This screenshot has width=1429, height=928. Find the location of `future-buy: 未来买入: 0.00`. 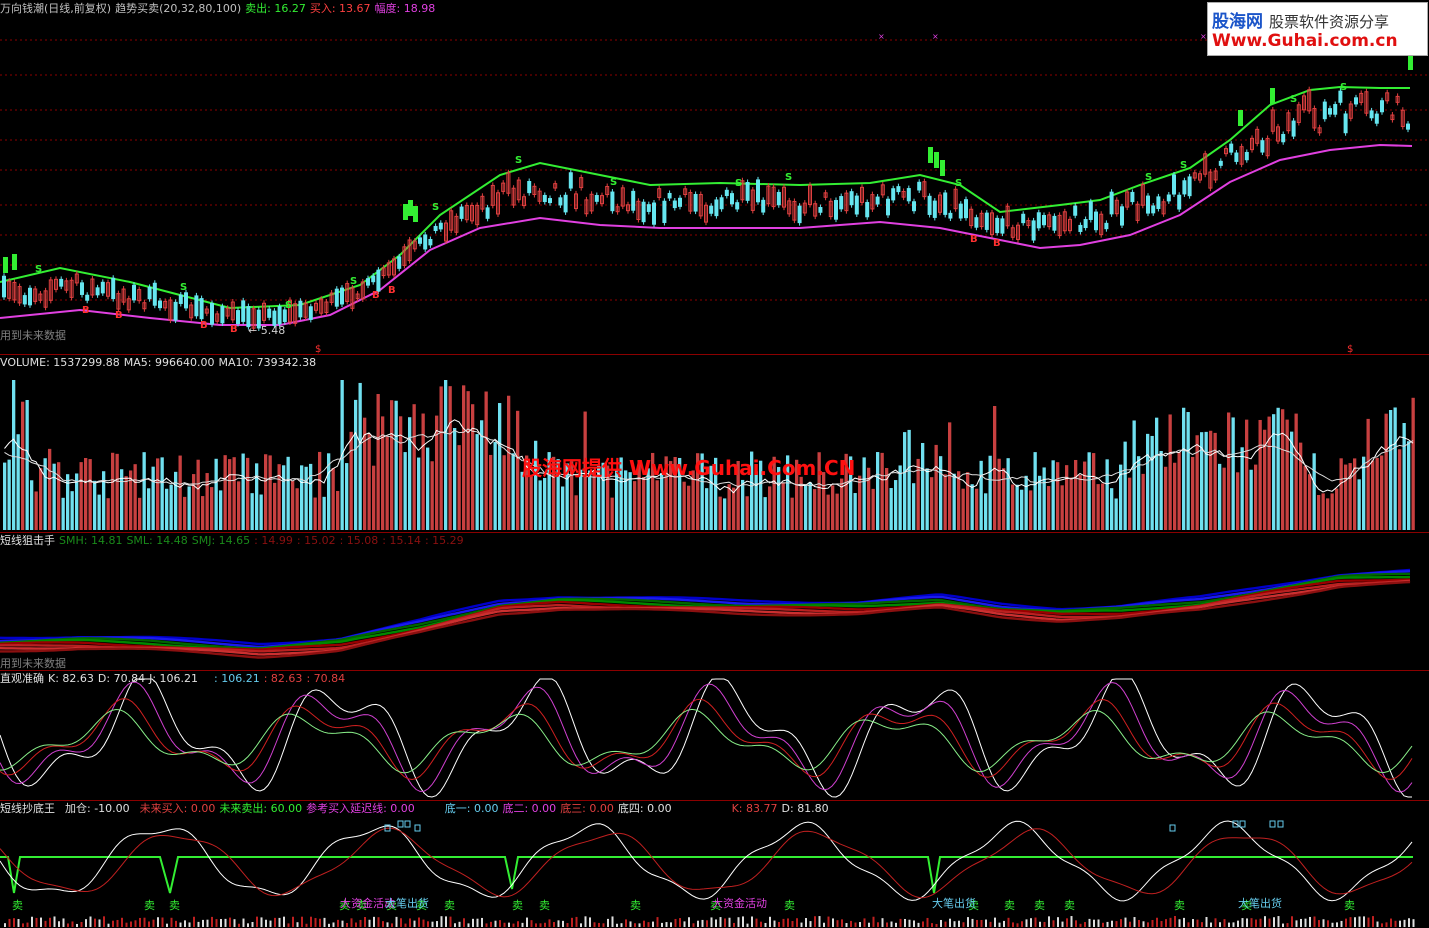

future-buy: 未来买入: 0.00 is located at coordinates (177, 808).